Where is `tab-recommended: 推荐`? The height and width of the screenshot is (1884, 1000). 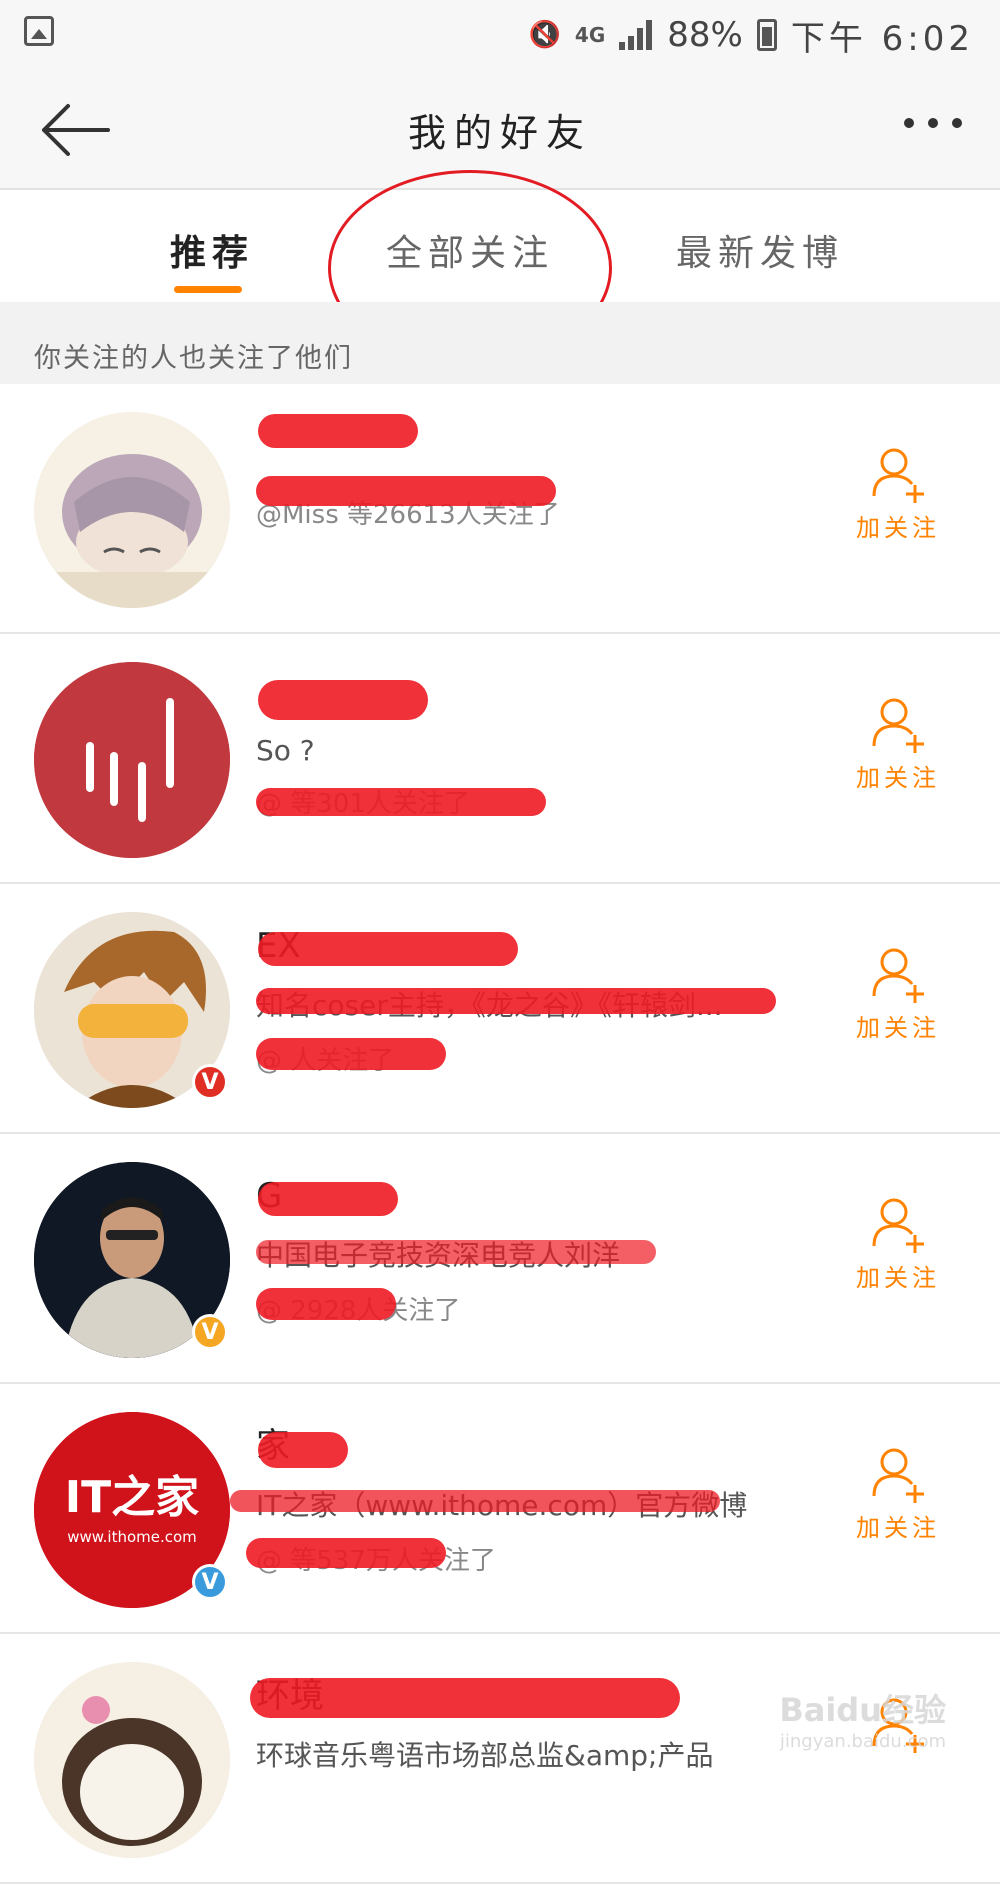
tab-recommended: 推荐 is located at coordinates (212, 250).